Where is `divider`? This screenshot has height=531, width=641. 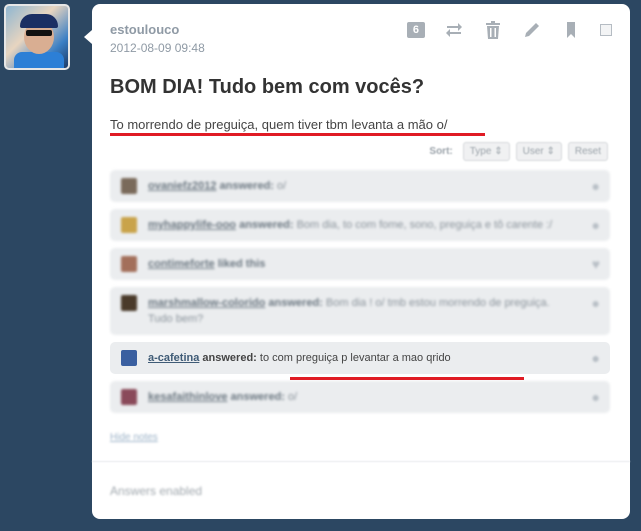 divider is located at coordinates (361, 461).